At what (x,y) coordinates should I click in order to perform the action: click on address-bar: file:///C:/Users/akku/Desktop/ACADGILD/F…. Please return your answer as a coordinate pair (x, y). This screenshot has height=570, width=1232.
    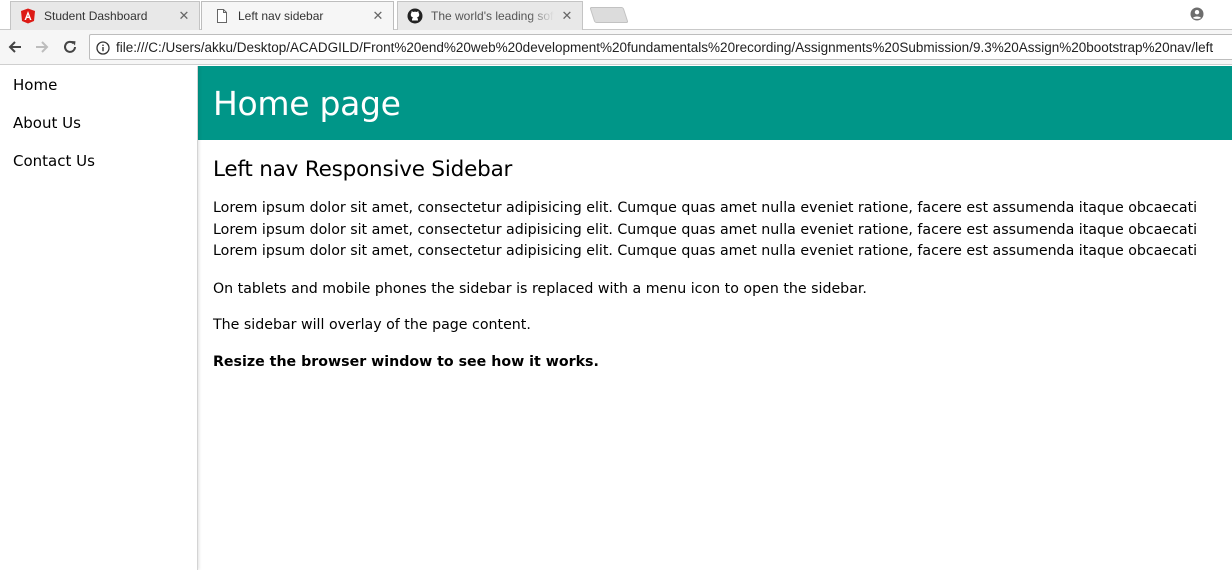
    Looking at the image, I should click on (660, 47).